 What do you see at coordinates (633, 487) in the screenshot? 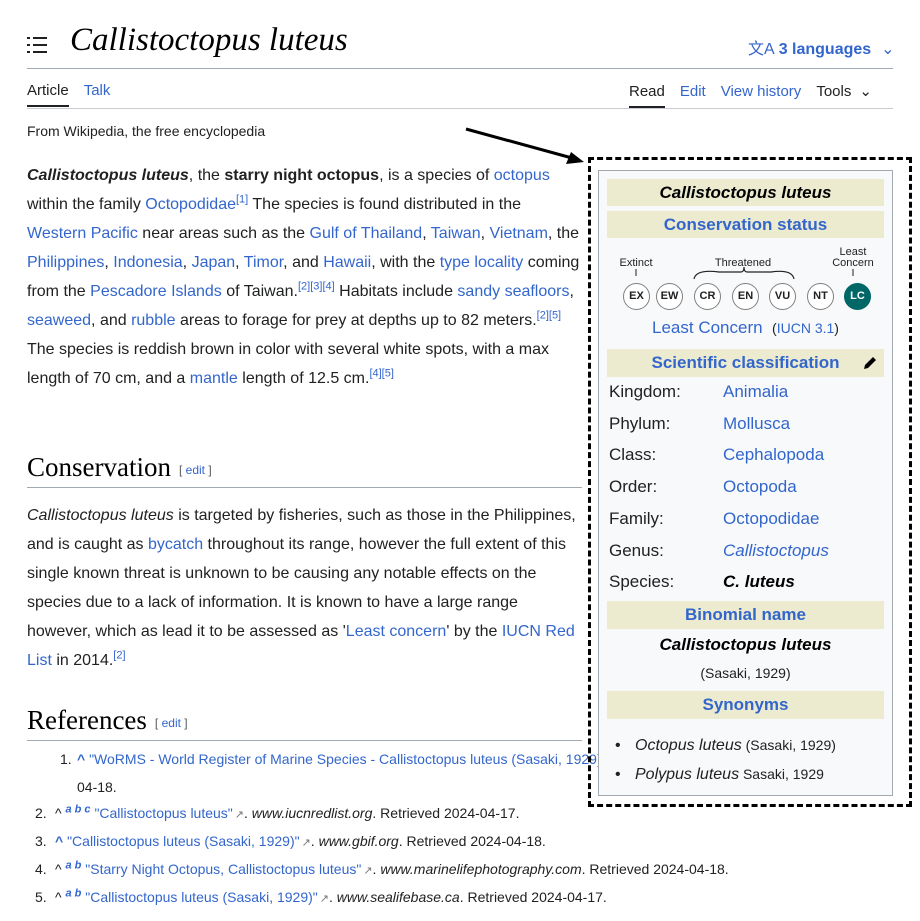
I see `taxonomy-rank: Order:` at bounding box center [633, 487].